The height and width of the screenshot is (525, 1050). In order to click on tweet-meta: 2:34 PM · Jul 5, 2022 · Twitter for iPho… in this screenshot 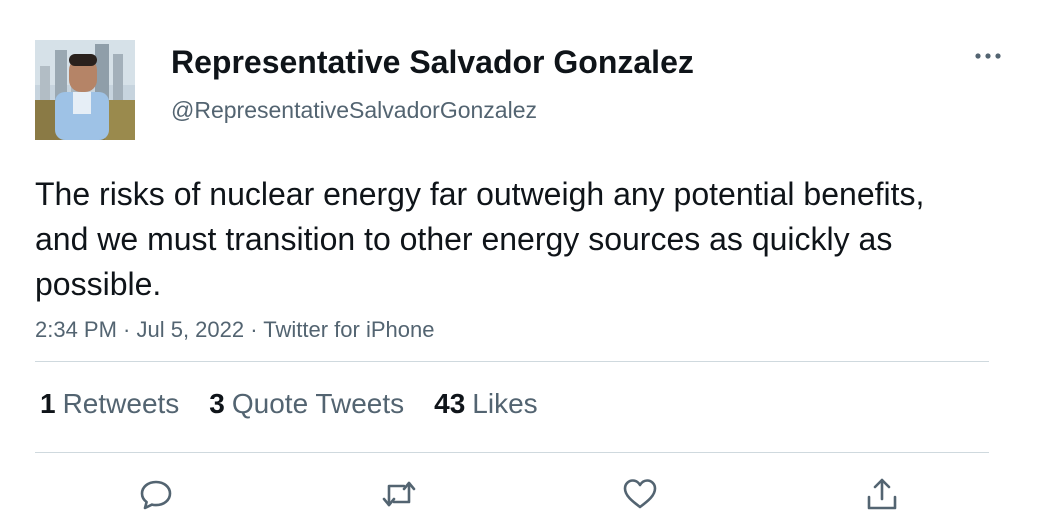, I will do `click(235, 329)`.